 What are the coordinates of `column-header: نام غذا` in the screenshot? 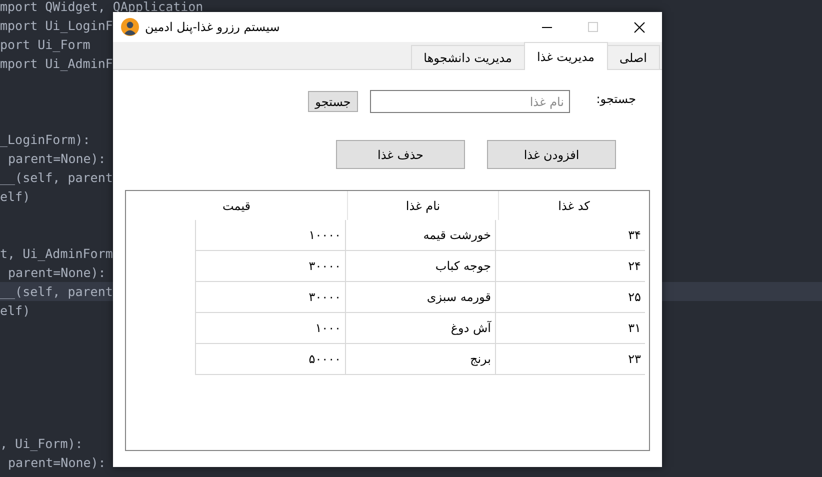 It's located at (422, 205).